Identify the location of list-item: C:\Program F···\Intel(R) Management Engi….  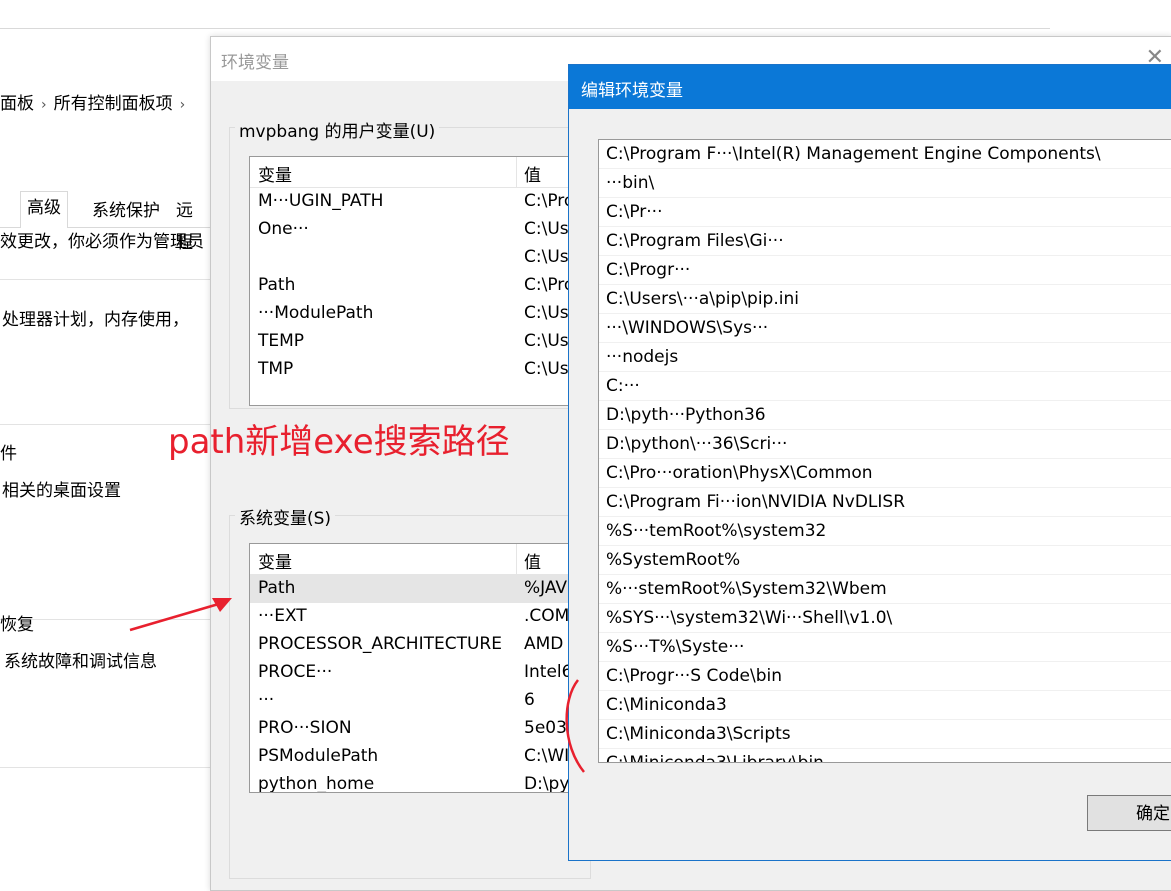
(885, 154).